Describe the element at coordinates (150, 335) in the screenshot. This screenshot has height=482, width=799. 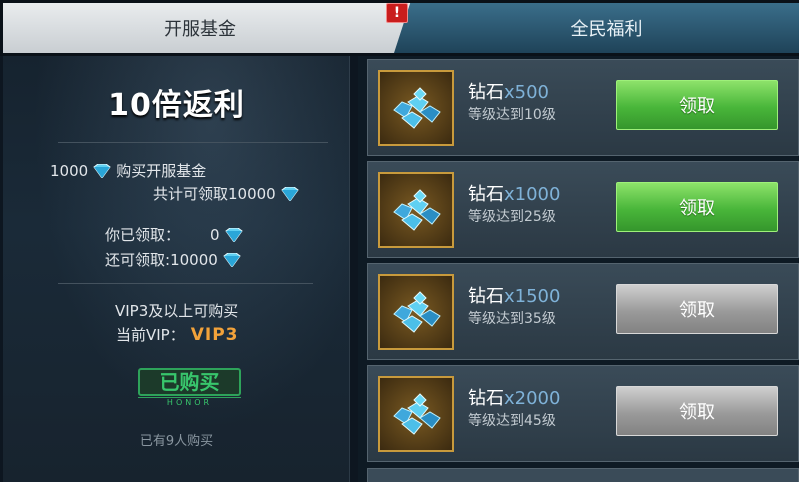
I see `current-vip-label: 当前VIP：` at that location.